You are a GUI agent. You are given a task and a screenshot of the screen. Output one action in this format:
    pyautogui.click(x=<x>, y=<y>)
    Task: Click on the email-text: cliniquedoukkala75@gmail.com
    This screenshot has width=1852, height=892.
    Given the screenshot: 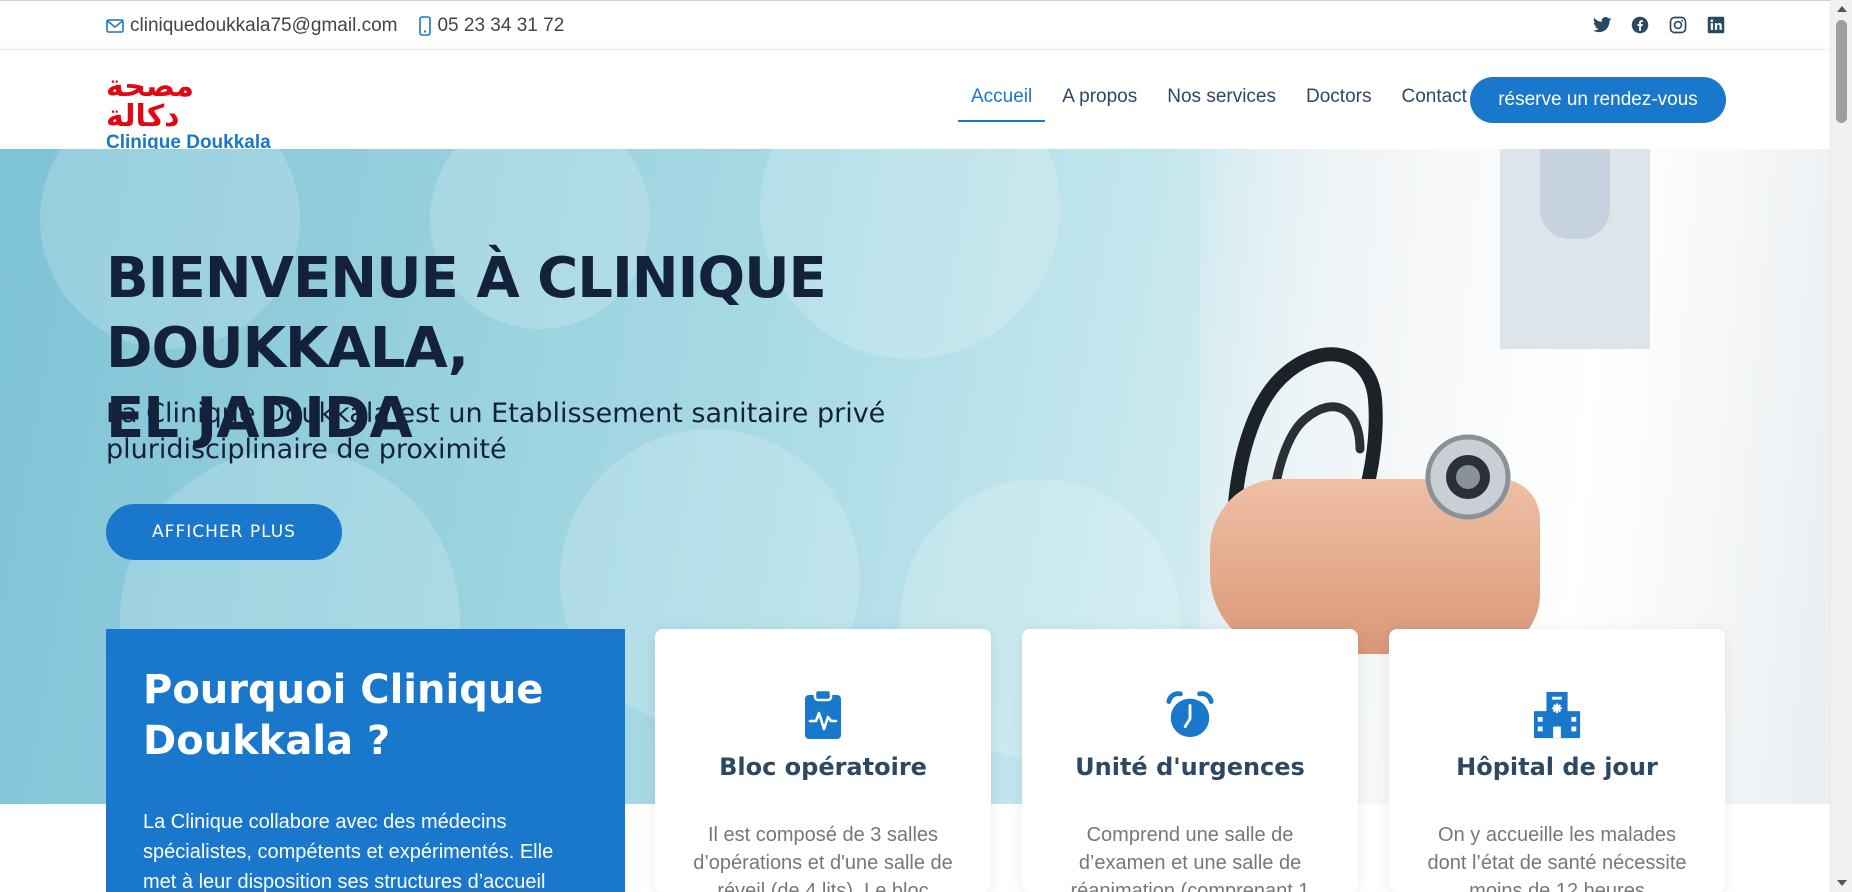 What is the action you would take?
    pyautogui.click(x=264, y=25)
    